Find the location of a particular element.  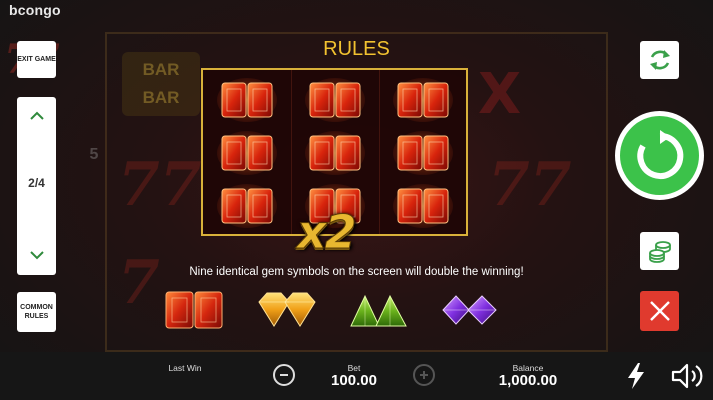

page-down-button is located at coordinates (36, 255).